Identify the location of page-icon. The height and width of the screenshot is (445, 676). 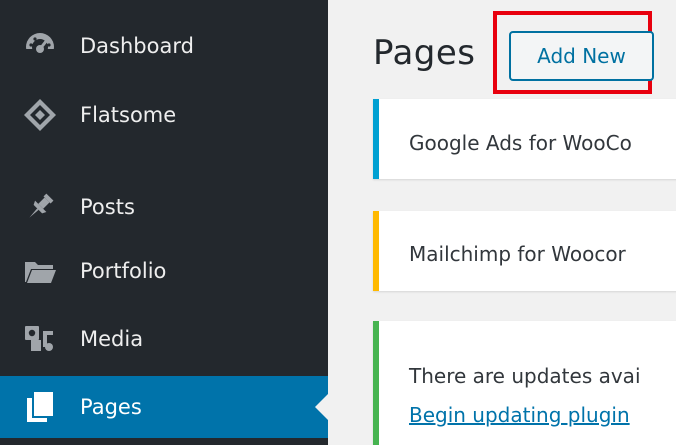
(40, 407).